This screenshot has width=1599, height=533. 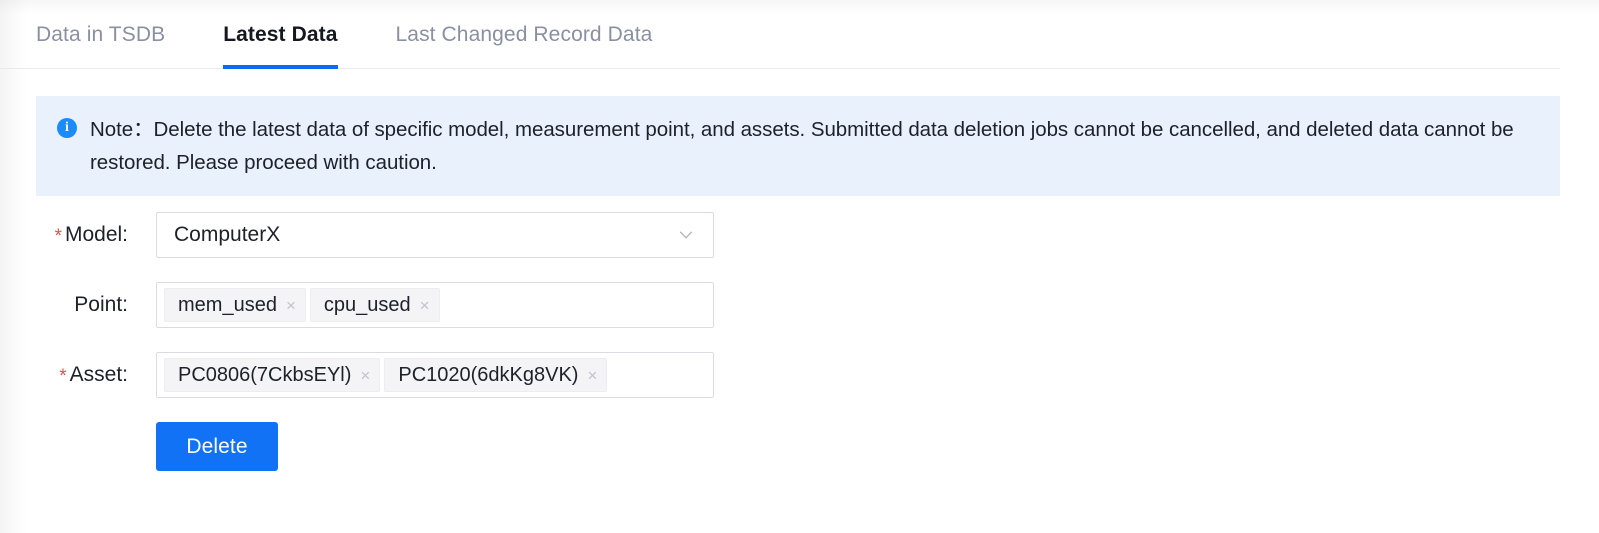 I want to click on point-multiselect: mem_used × cpu_used ×, so click(x=435, y=305).